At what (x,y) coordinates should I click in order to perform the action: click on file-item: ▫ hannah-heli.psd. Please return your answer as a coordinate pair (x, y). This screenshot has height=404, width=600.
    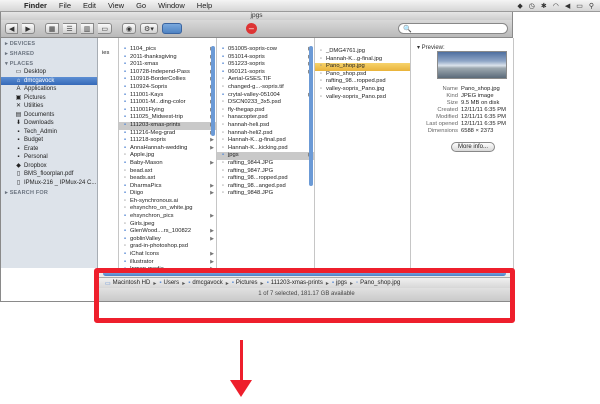
    Looking at the image, I should click on (265, 126).